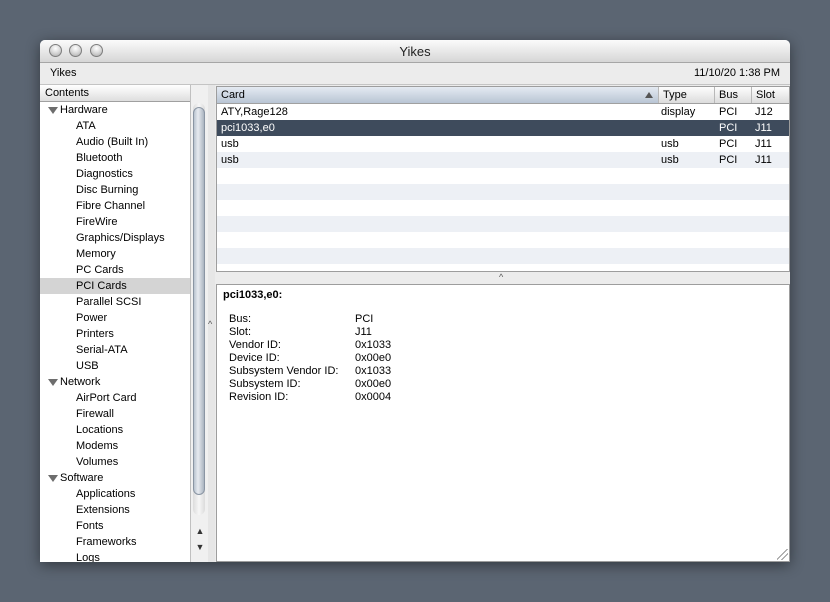  Describe the element at coordinates (103, 510) in the screenshot. I see `sidebar-item-label: Extensions` at that location.